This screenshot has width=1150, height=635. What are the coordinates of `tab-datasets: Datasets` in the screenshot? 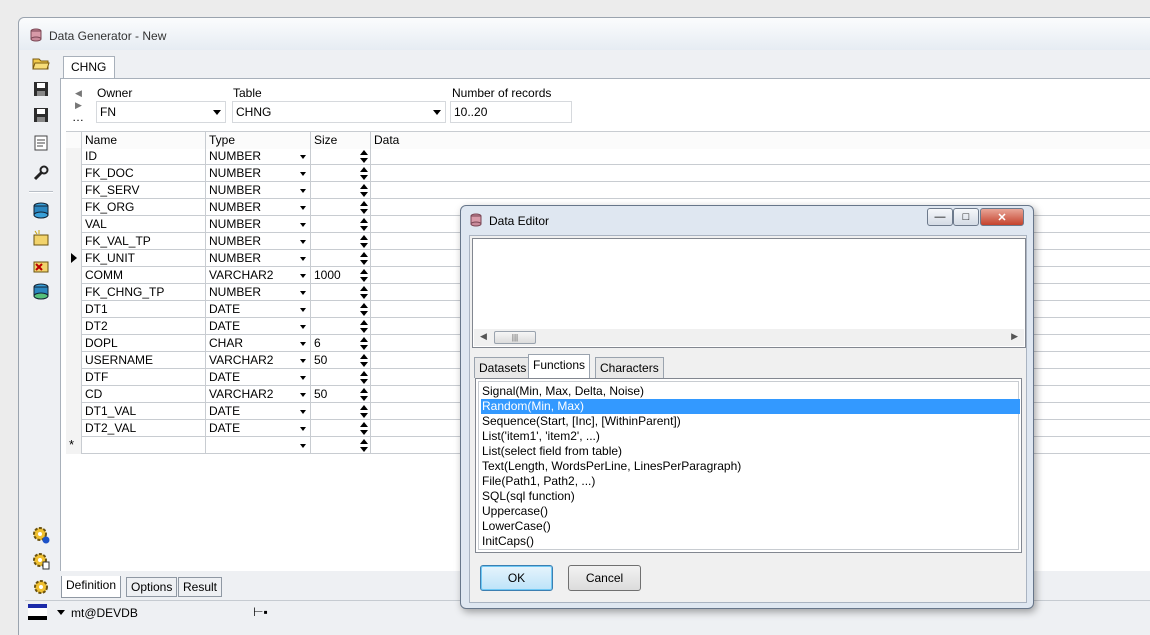 It's located at (503, 367).